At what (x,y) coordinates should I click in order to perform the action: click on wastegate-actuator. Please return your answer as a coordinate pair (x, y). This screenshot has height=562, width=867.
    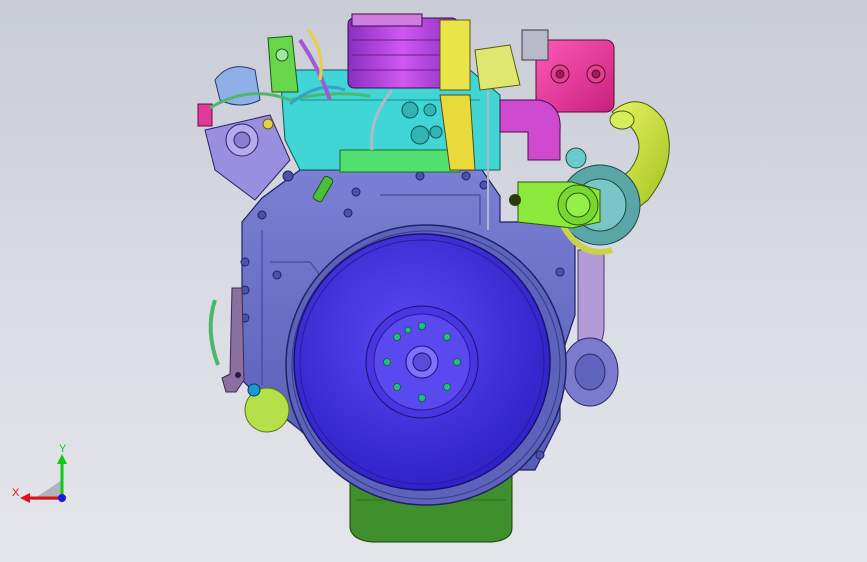
    Looking at the image, I should click on (555, 205).